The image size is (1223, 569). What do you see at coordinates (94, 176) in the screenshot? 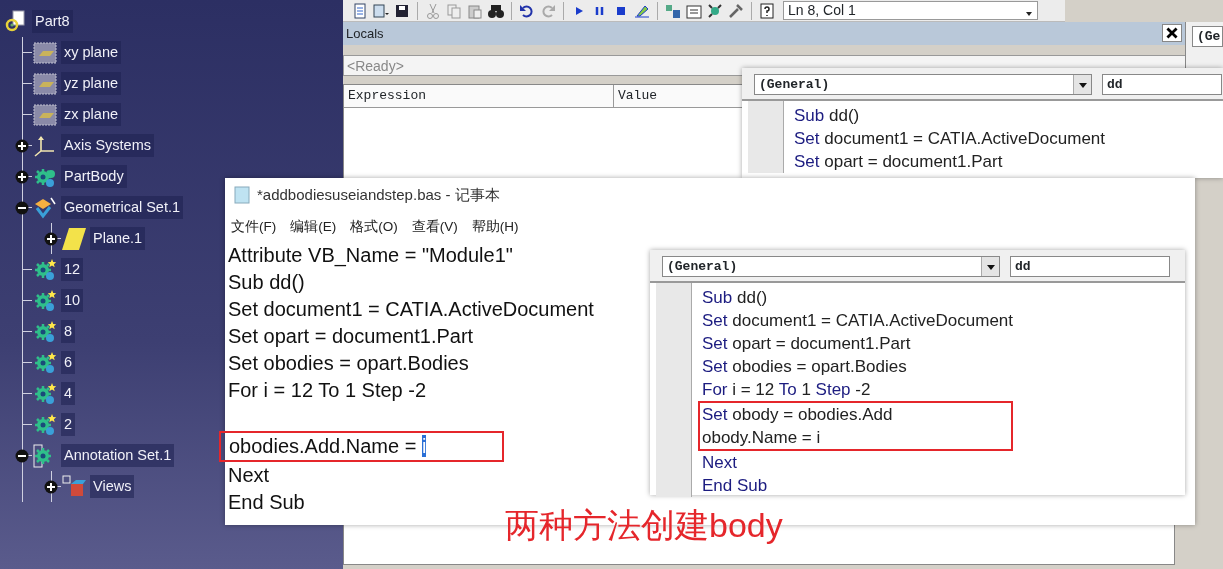
I see `tree-item-label: PartBody` at bounding box center [94, 176].